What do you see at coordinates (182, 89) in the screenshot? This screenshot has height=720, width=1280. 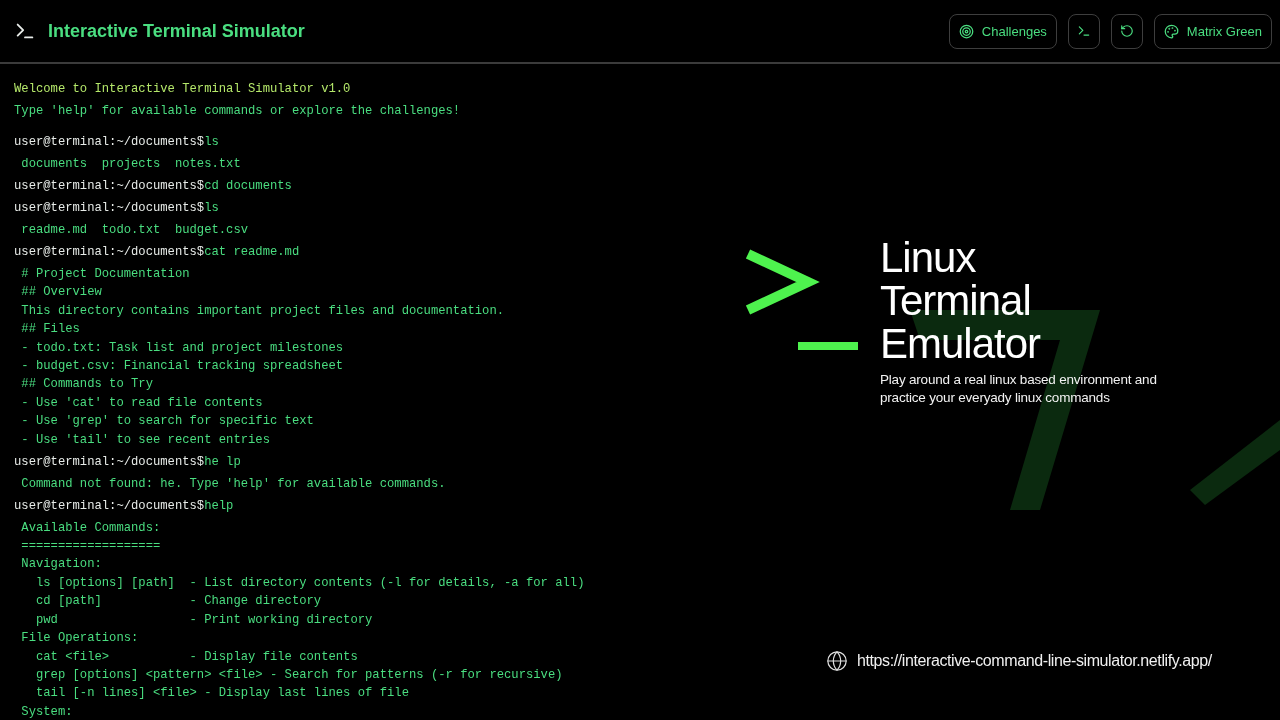 I see `welcome-text: Welcome to Interactive Terminal Simulator v1.0` at bounding box center [182, 89].